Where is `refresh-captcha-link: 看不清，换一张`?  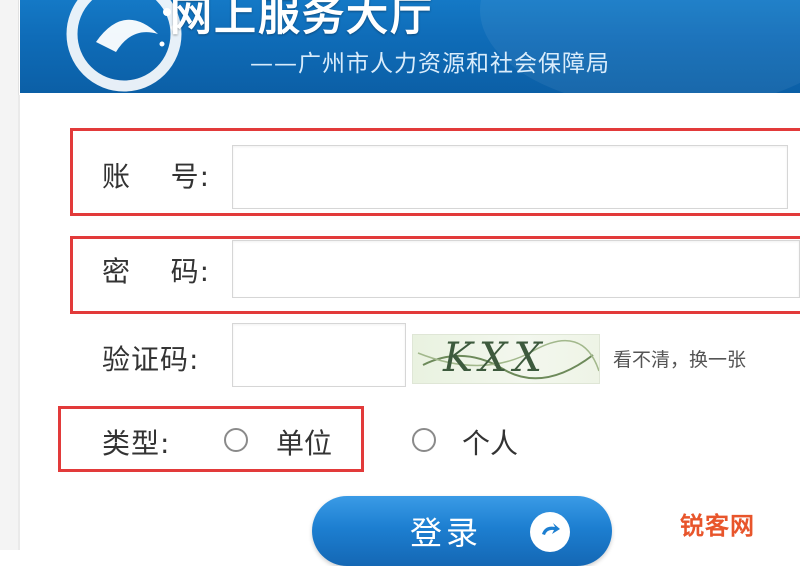
refresh-captcha-link: 看不清，换一张 is located at coordinates (679, 358).